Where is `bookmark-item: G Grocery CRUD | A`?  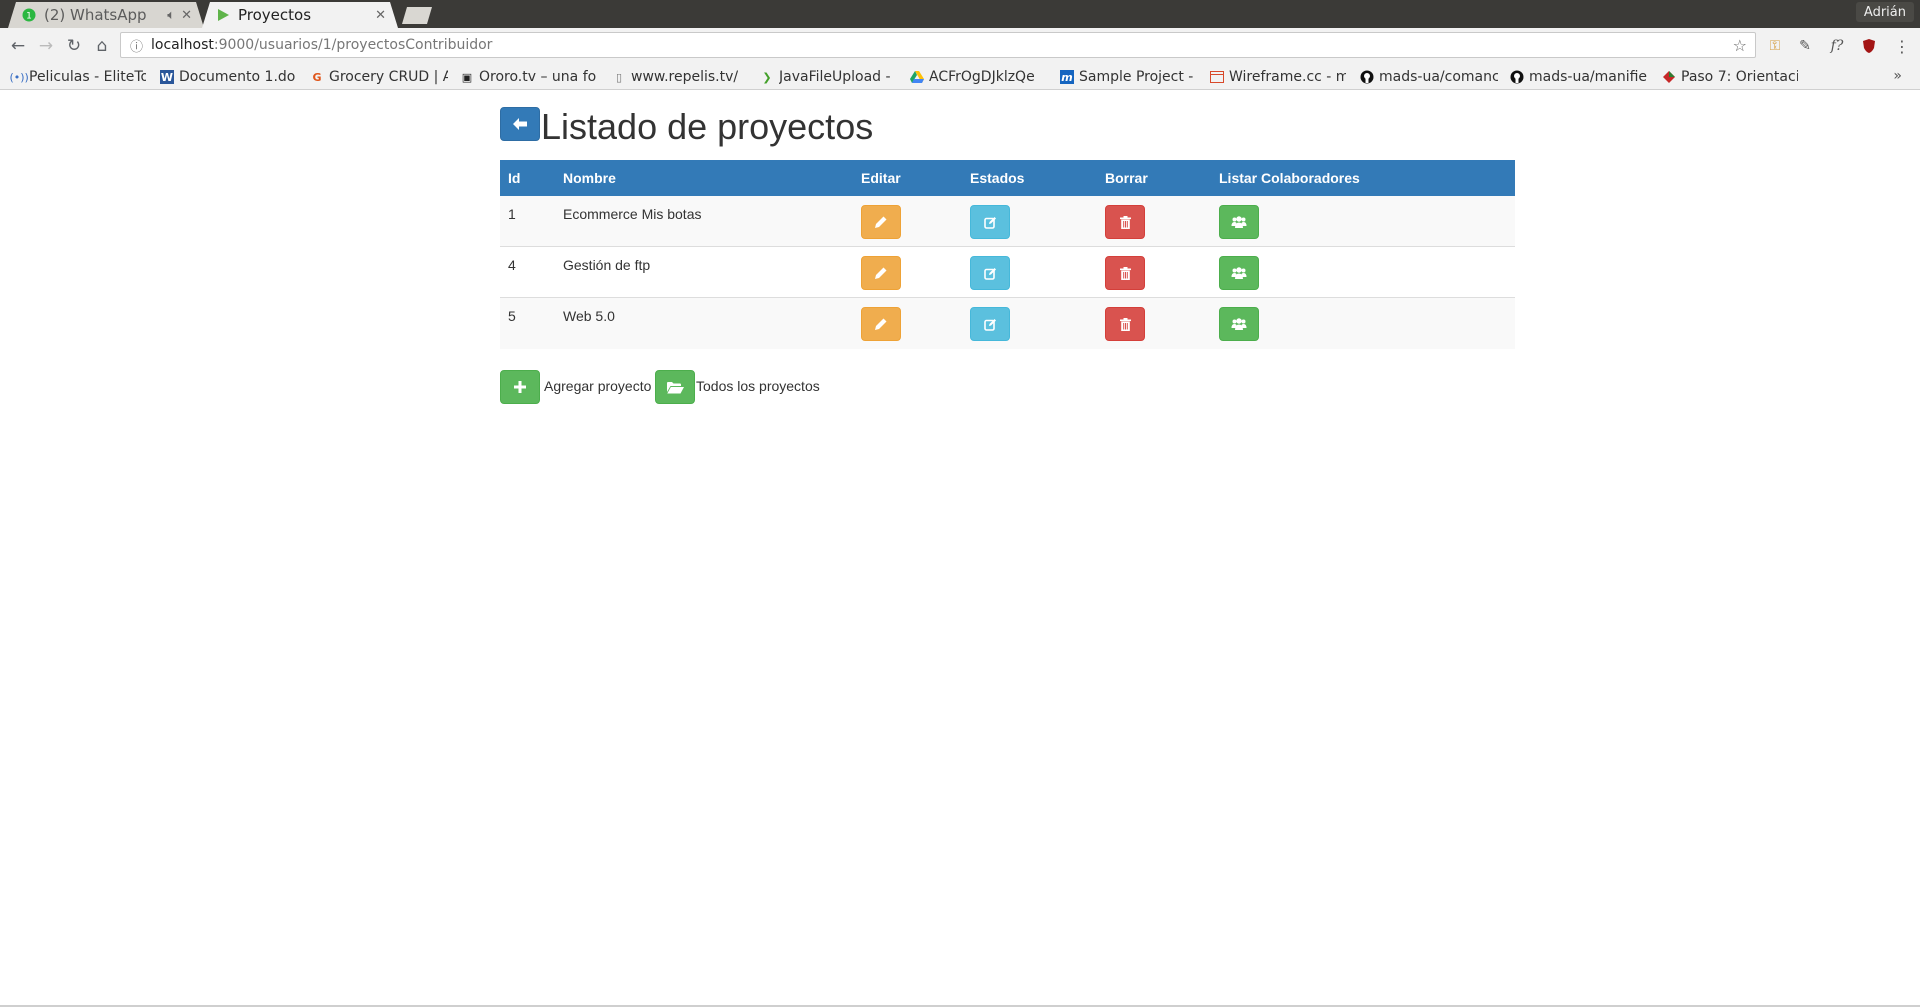
bookmark-item: G Grocery CRUD | A is located at coordinates (379, 77).